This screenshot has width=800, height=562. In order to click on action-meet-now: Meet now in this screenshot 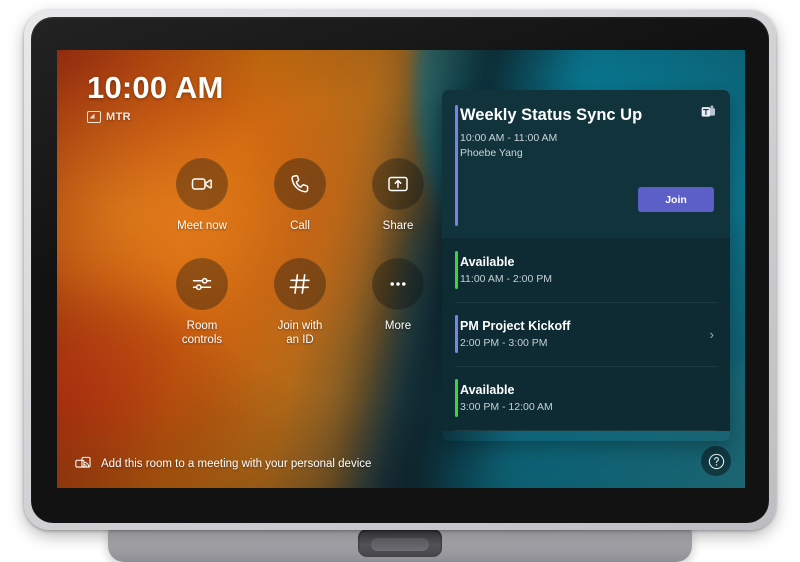, I will do `click(202, 208)`.